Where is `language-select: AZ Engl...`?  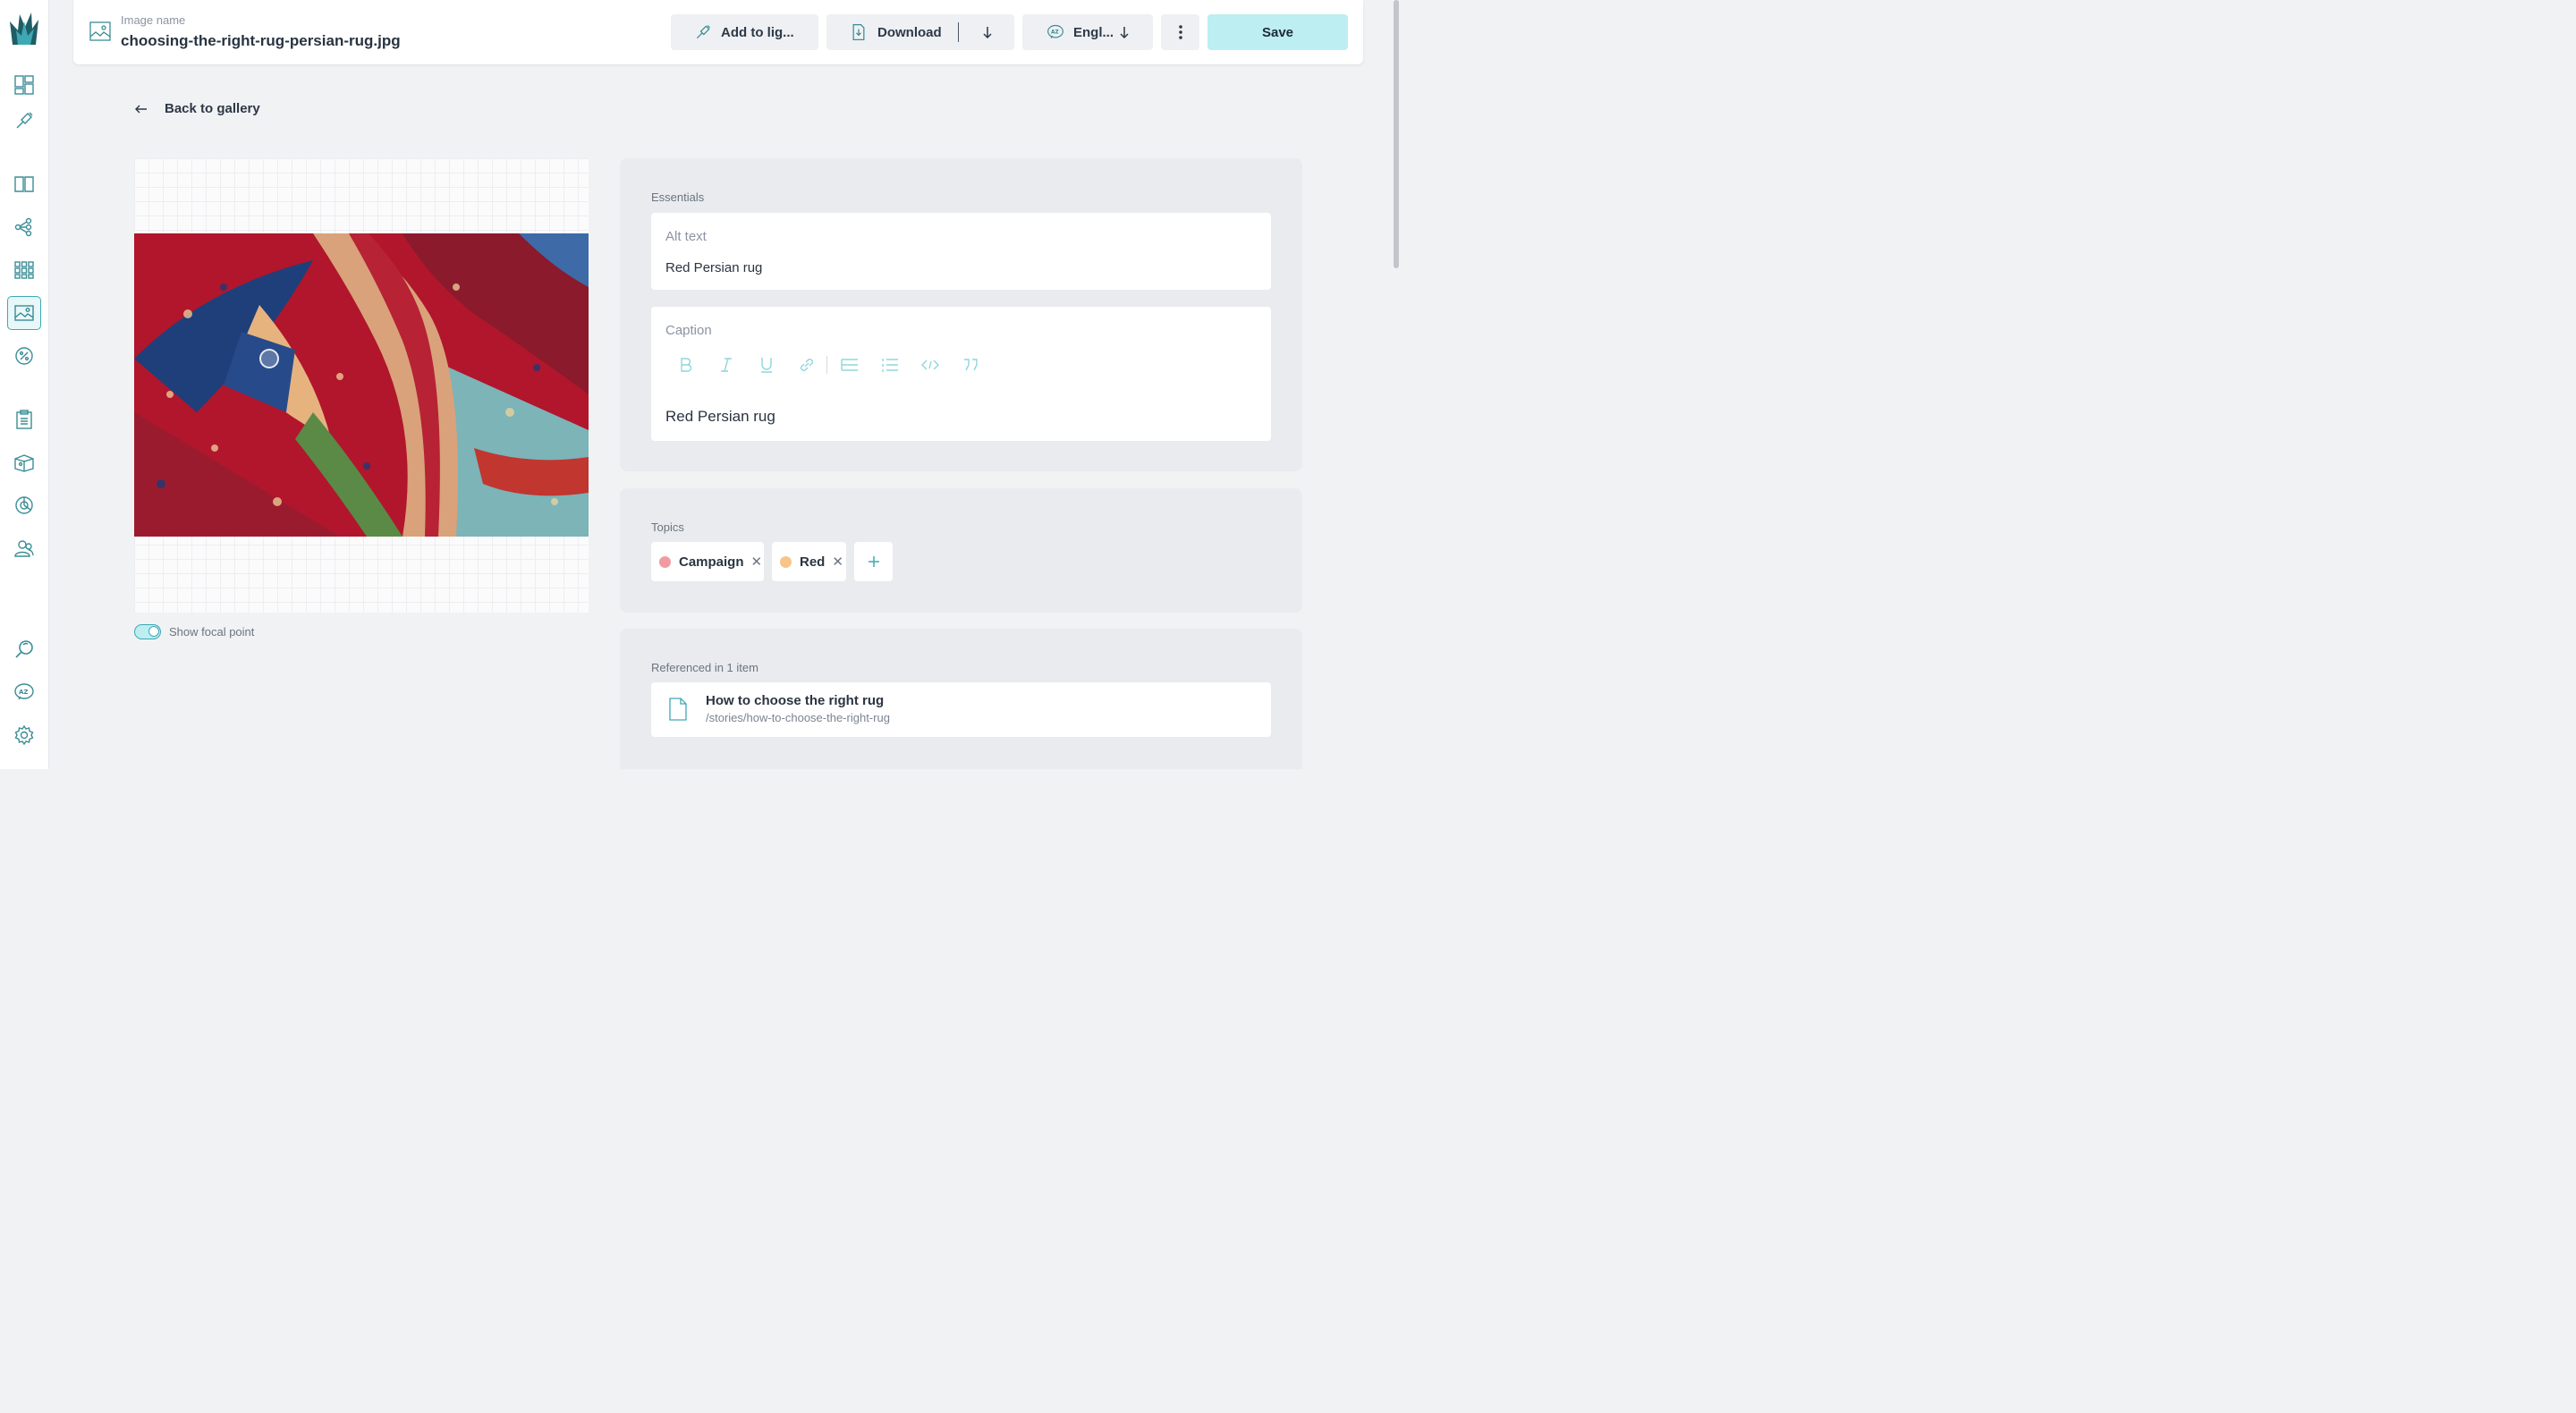
language-select: AZ Engl... is located at coordinates (1087, 32).